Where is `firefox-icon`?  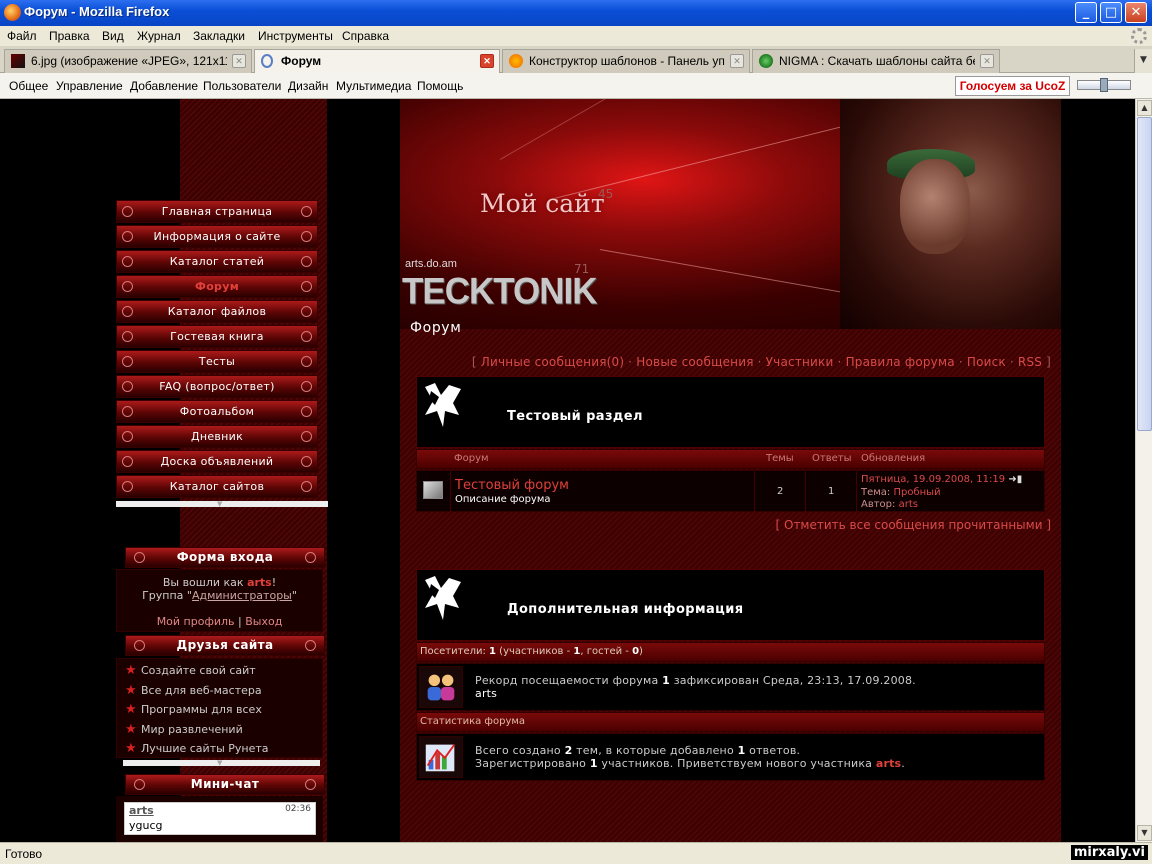
firefox-icon is located at coordinates (12, 12).